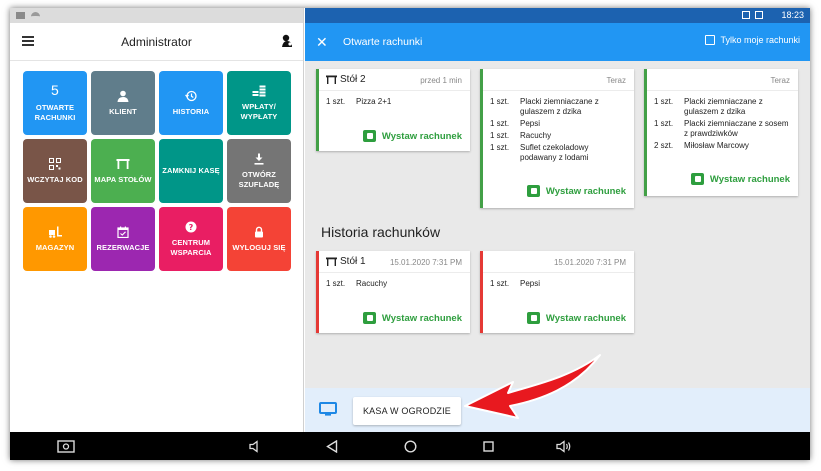 The width and height of the screenshot is (821, 471). What do you see at coordinates (191, 171) in the screenshot?
I see `tile-close-register: ZAMKNIJ KASĘ` at bounding box center [191, 171].